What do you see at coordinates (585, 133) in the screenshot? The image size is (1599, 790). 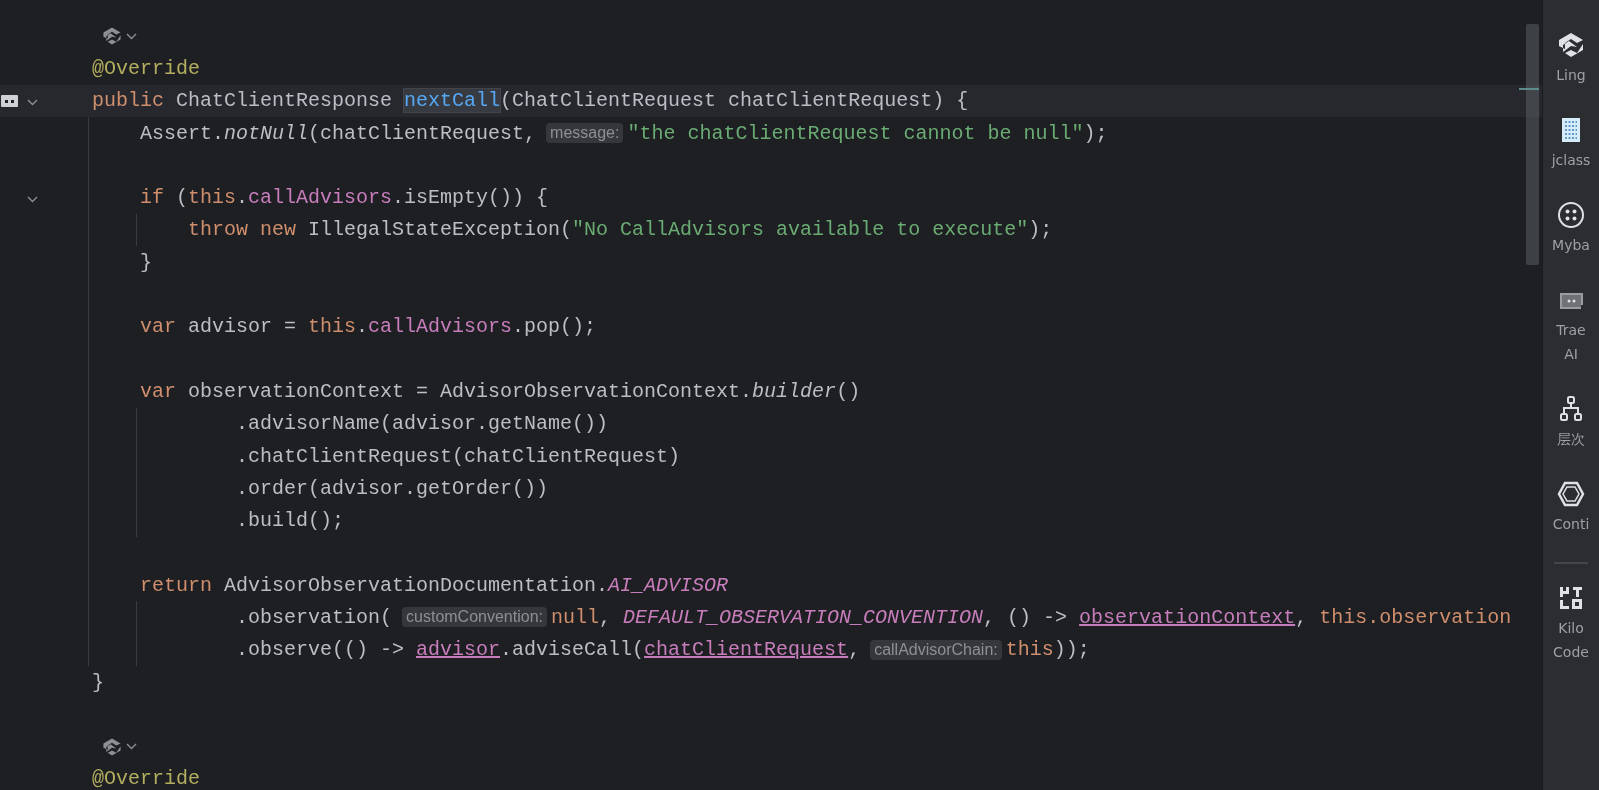 I see `parameter-hint: message:` at bounding box center [585, 133].